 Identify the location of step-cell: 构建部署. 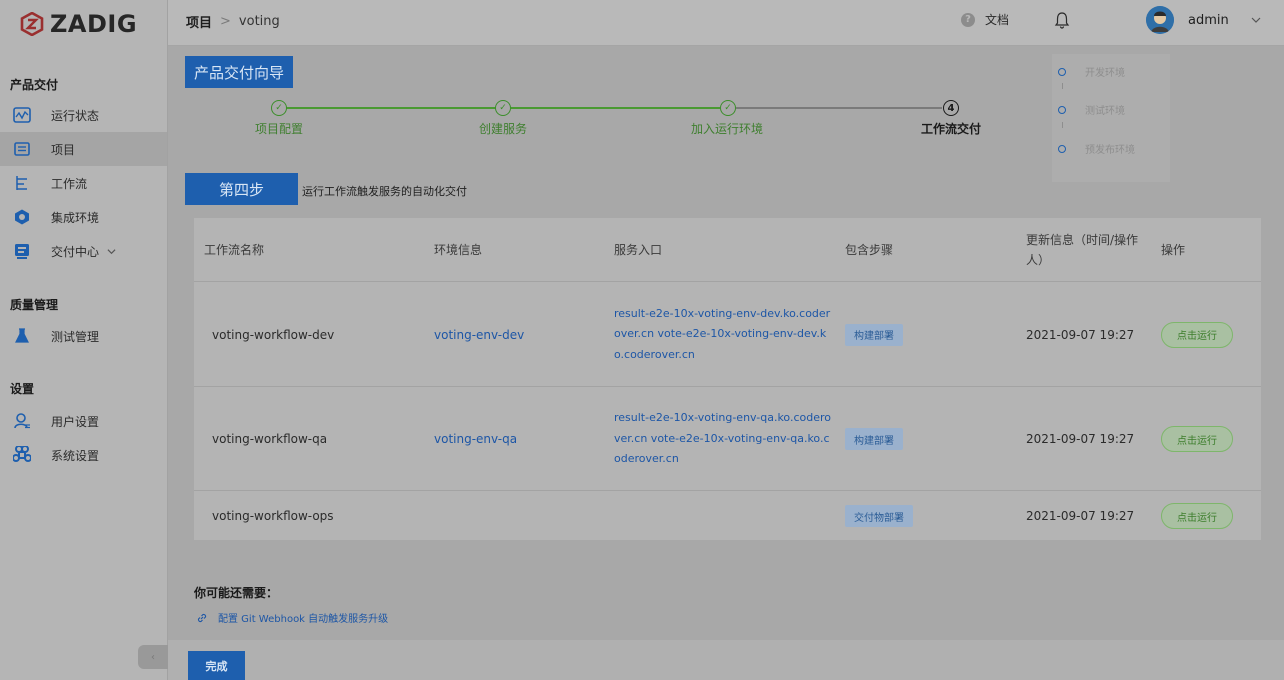
(874, 439).